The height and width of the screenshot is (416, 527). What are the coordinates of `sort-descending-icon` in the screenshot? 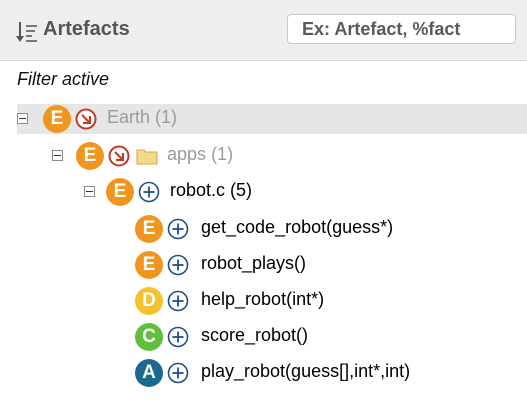 It's located at (27, 32).